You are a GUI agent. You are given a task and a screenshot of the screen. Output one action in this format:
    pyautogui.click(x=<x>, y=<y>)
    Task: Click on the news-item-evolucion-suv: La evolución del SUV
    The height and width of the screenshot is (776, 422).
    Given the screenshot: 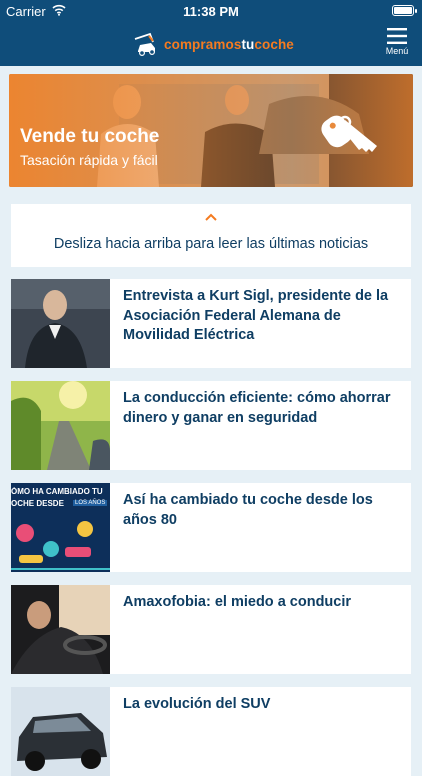 What is the action you would take?
    pyautogui.click(x=211, y=731)
    